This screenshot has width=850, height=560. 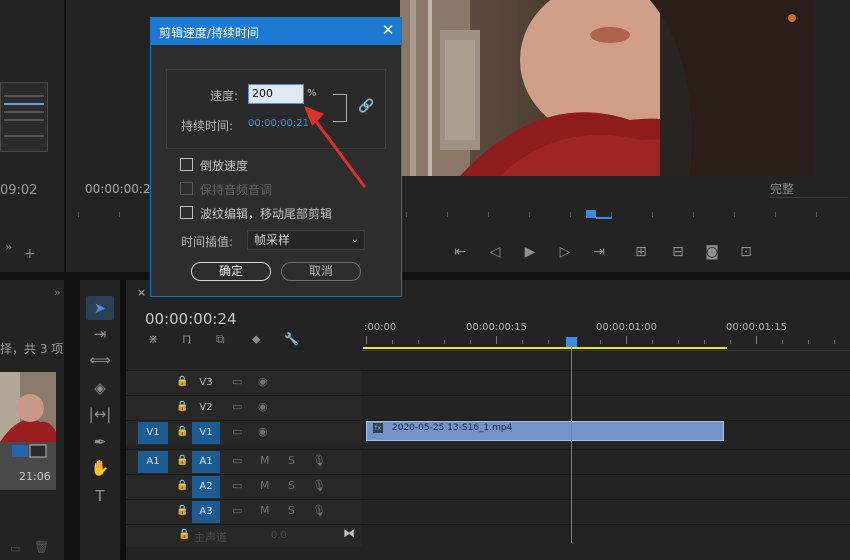 What do you see at coordinates (495, 252) in the screenshot?
I see `step-back-icon: ◁` at bounding box center [495, 252].